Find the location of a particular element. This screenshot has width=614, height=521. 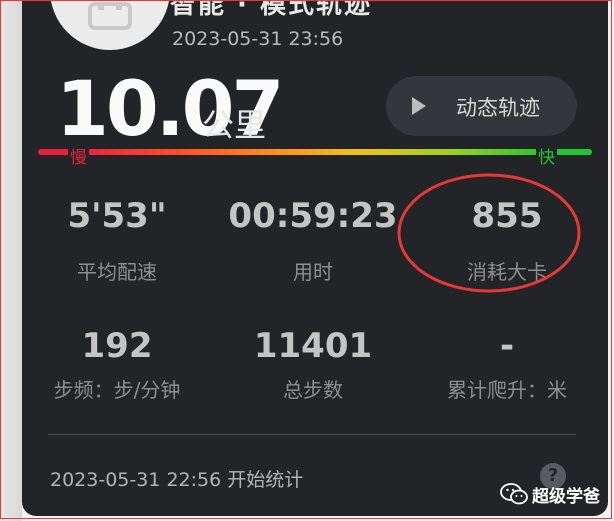

speed-slow-label: 慢 is located at coordinates (78, 155).